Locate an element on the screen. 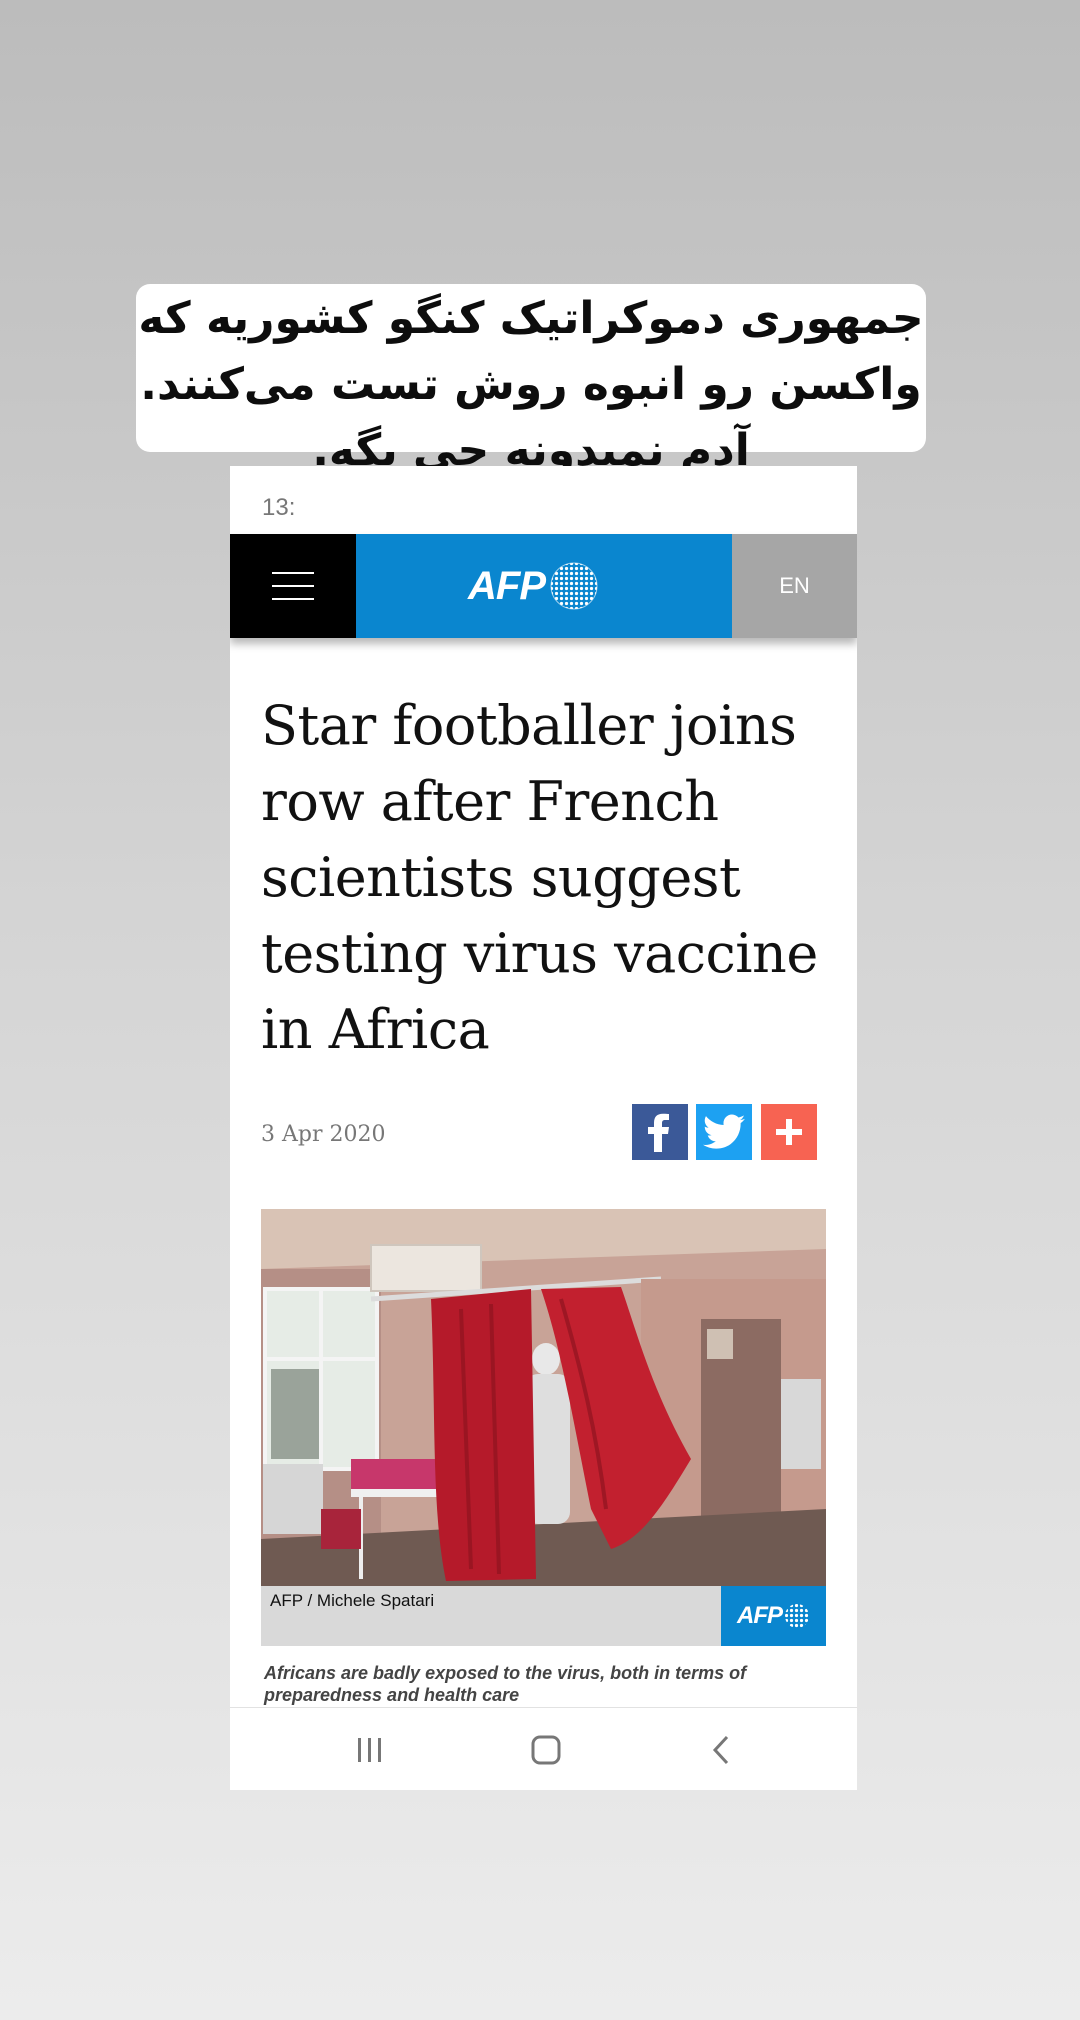 The height and width of the screenshot is (2020, 1080). twitter-share-button is located at coordinates (724, 1132).